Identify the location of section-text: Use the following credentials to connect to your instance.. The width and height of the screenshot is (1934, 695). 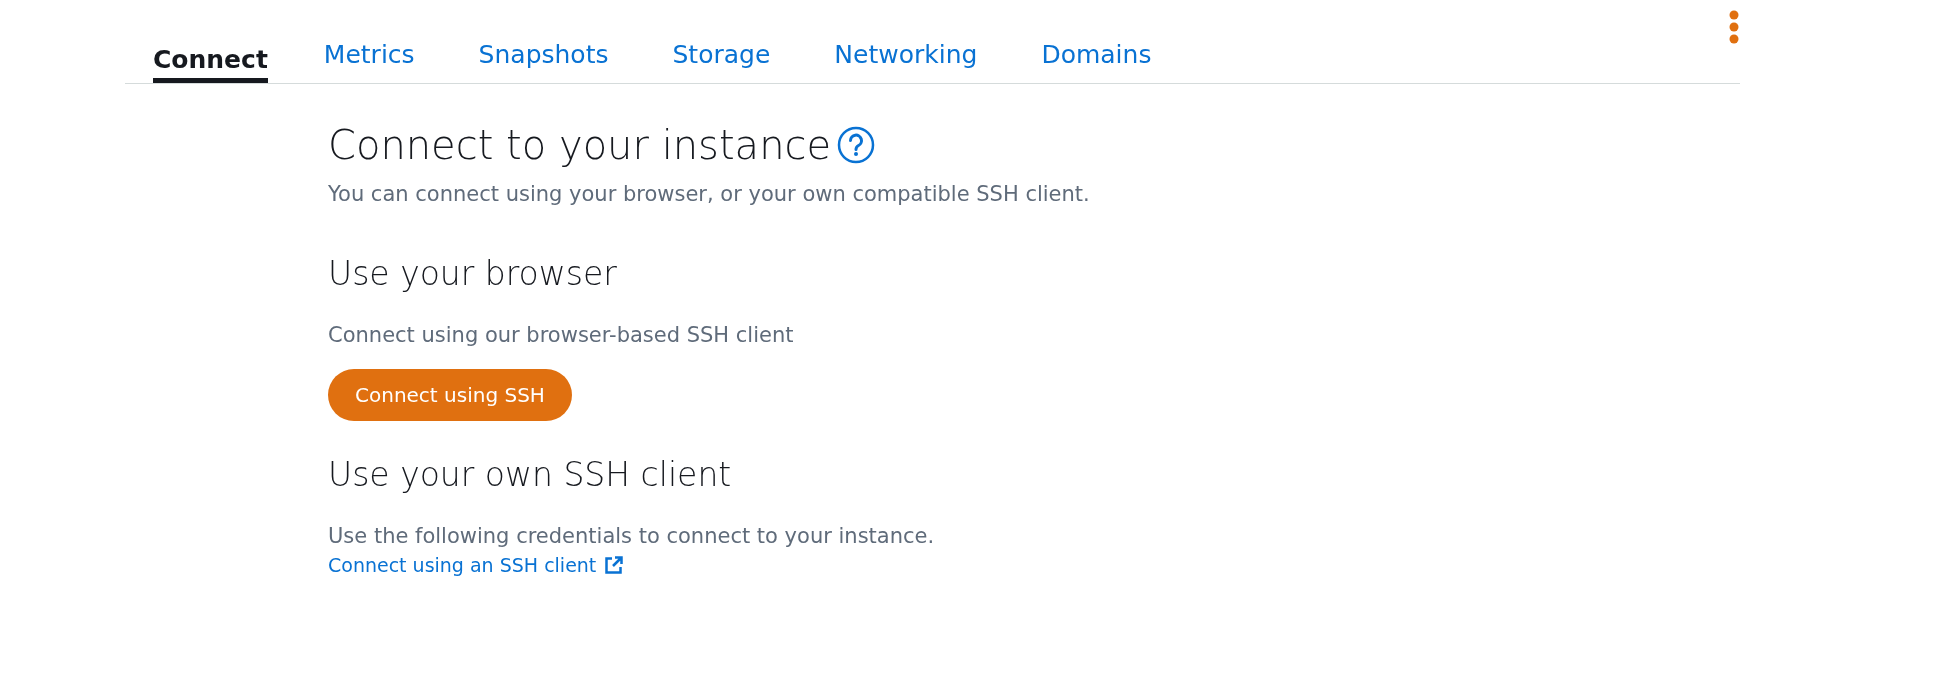
(632, 536).